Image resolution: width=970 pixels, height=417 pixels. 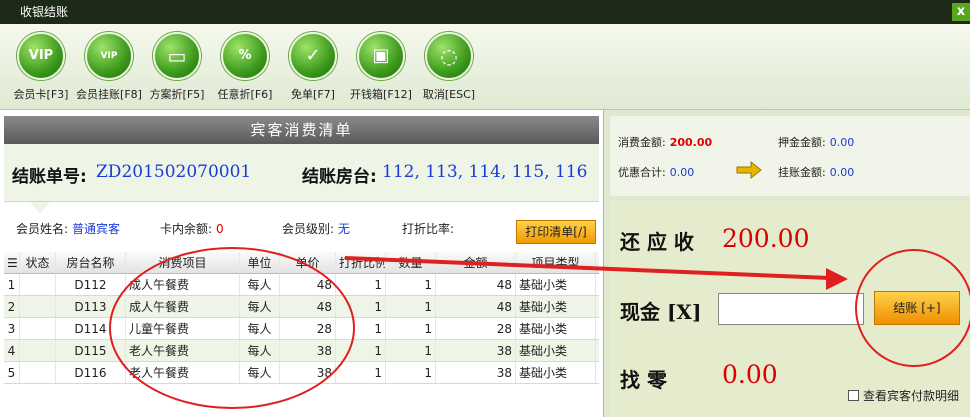 What do you see at coordinates (411, 262) in the screenshot?
I see `column-header: 数量` at bounding box center [411, 262].